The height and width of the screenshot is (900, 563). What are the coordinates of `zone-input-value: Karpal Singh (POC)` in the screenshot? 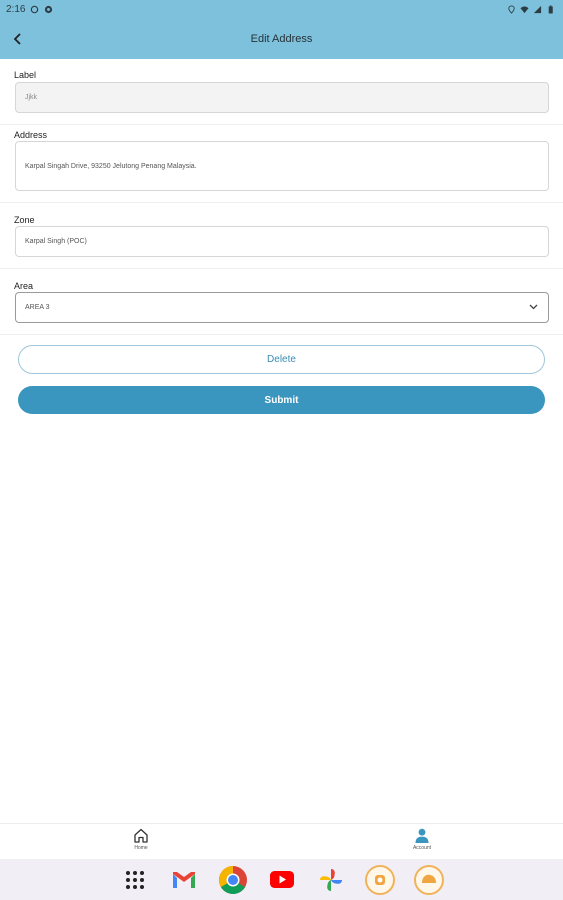 It's located at (56, 241).